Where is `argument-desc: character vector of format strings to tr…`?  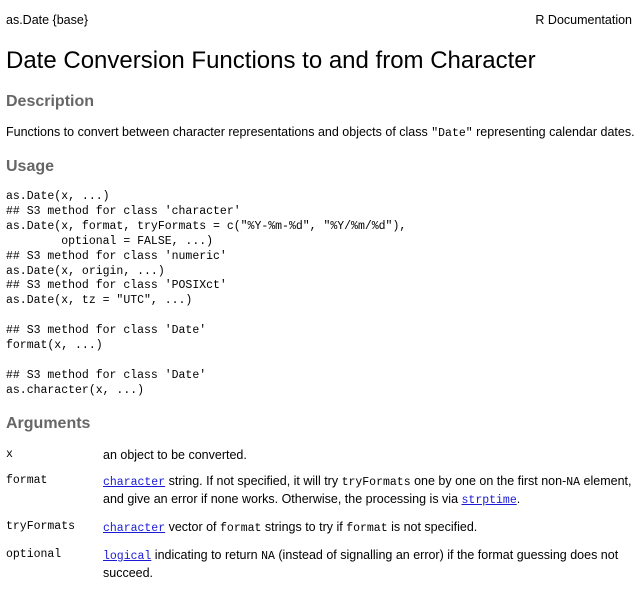
argument-desc: character vector of format strings to tr… is located at coordinates (369, 528).